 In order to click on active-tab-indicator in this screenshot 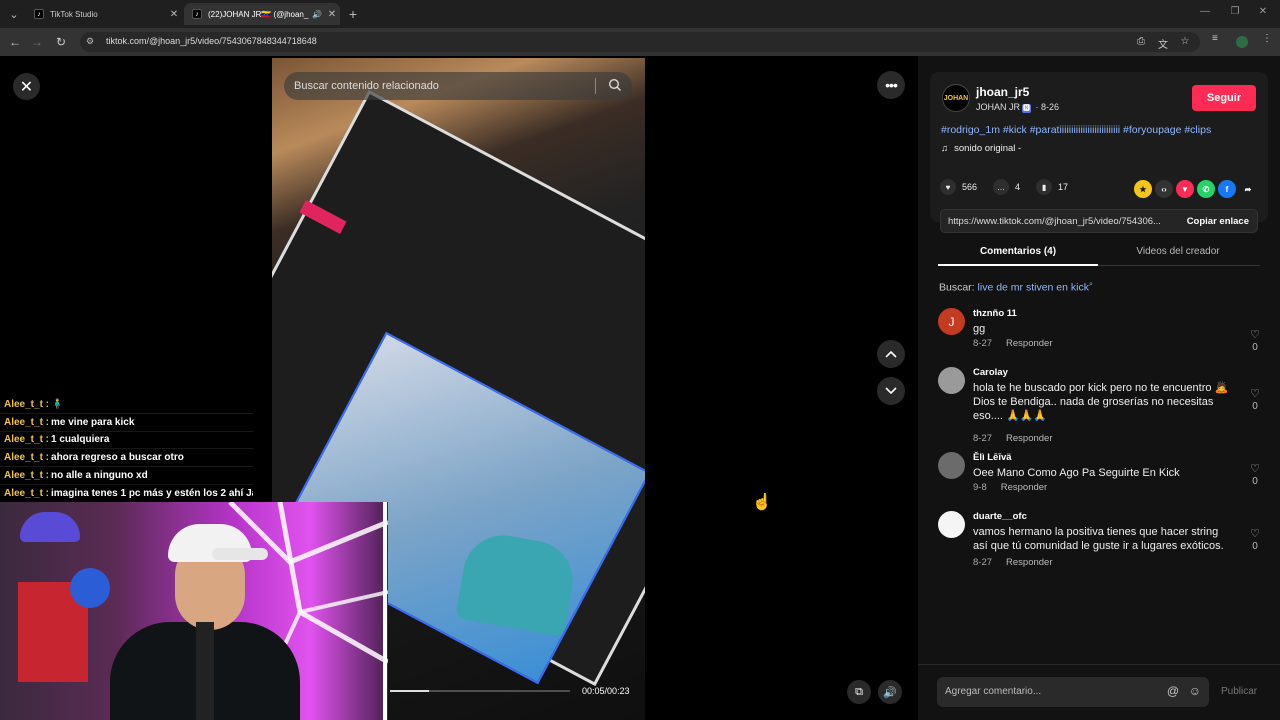, I will do `click(1018, 265)`.